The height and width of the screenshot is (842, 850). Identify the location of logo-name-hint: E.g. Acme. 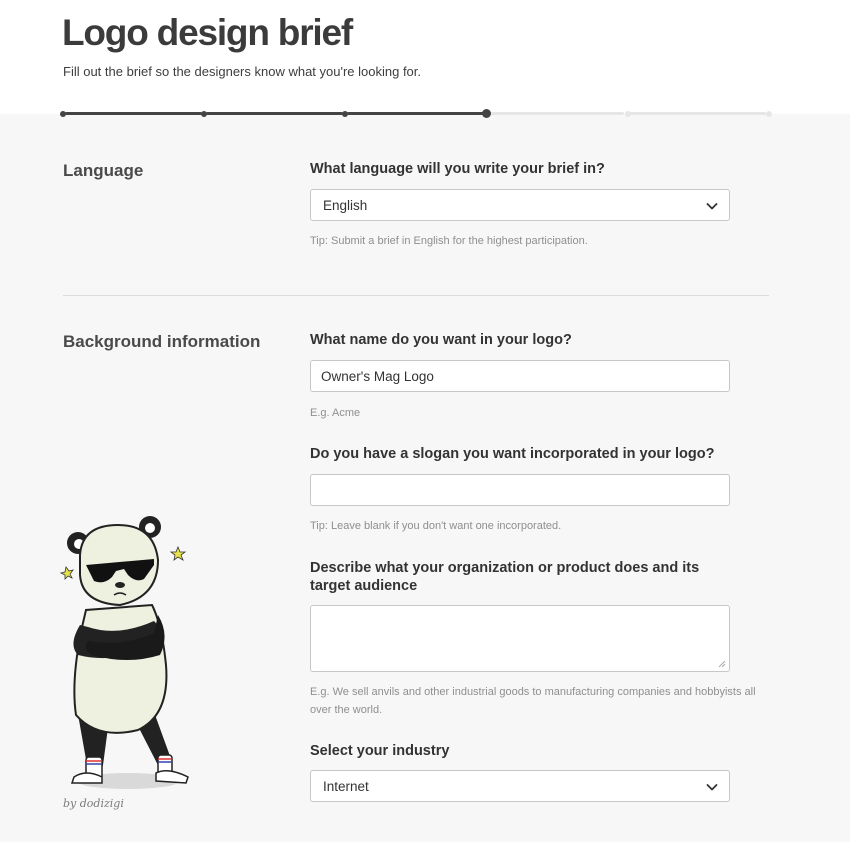
(335, 413).